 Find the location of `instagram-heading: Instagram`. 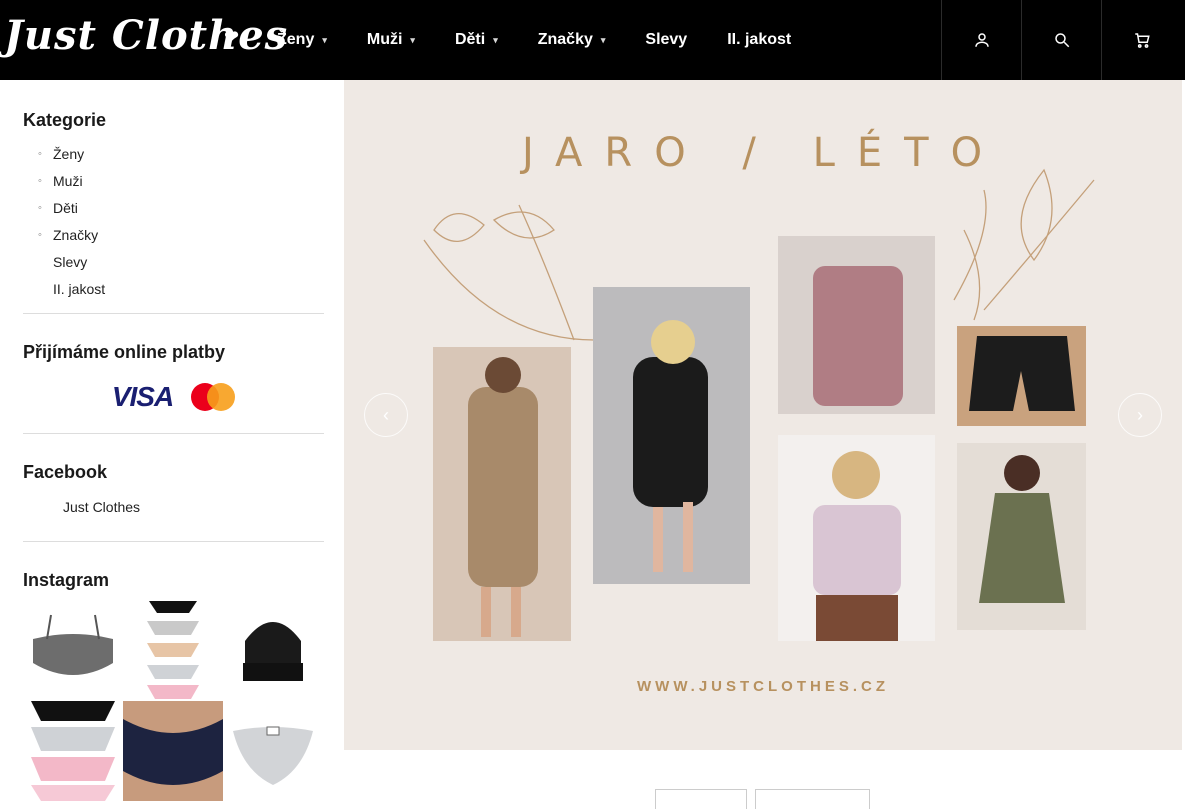

instagram-heading: Instagram is located at coordinates (66, 580).